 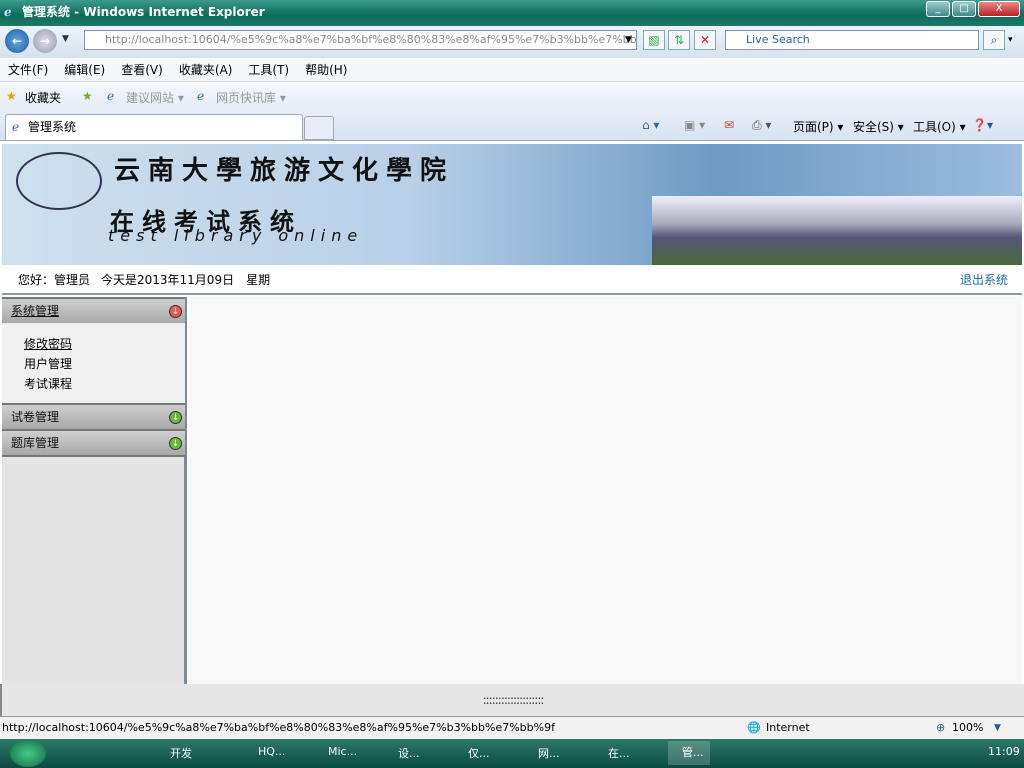 I want to click on add-favorite-icon: ★, so click(x=87, y=96).